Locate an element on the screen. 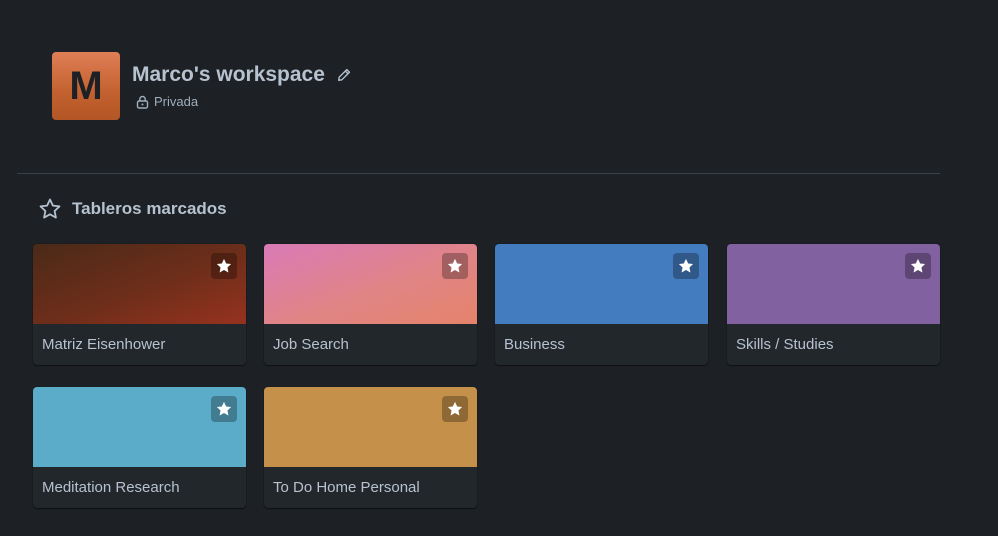  lock-icon is located at coordinates (142, 102).